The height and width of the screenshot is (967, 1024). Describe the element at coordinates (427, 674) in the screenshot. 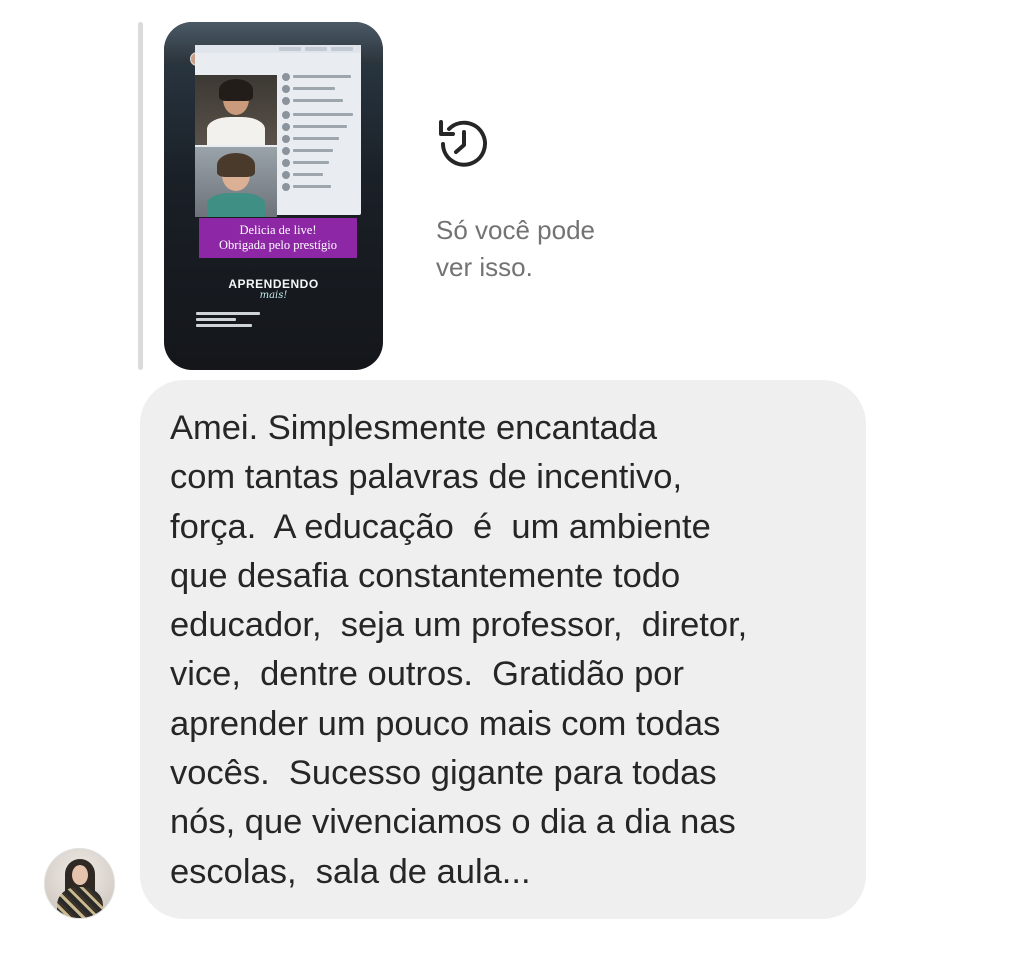

I see `message-line: vice, dentre outros. Gratidão por` at that location.